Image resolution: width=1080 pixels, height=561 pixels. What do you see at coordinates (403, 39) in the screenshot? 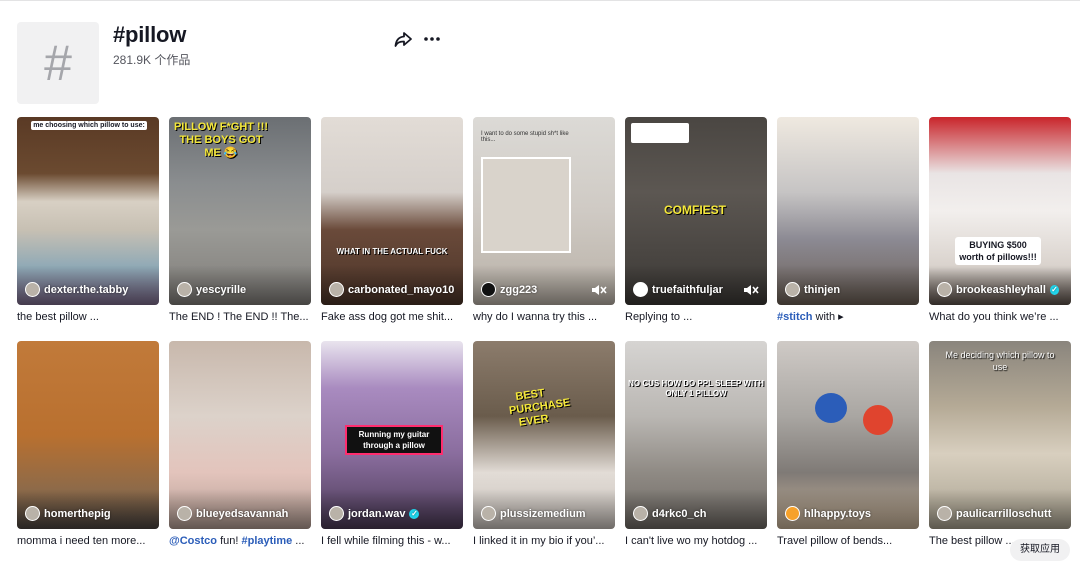
I see `share-icon` at bounding box center [403, 39].